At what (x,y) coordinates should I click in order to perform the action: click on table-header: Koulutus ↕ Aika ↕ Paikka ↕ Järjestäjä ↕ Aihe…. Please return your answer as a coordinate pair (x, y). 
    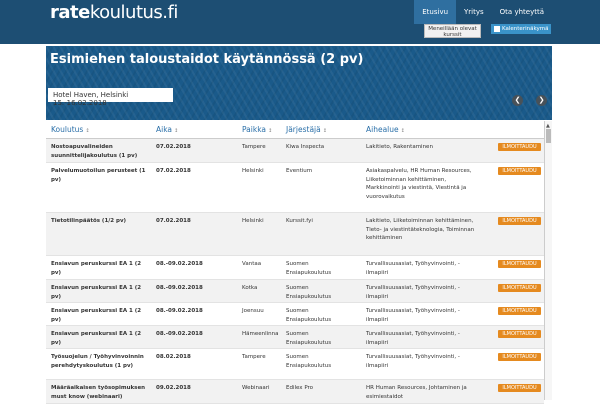
    Looking at the image, I should click on (299, 130).